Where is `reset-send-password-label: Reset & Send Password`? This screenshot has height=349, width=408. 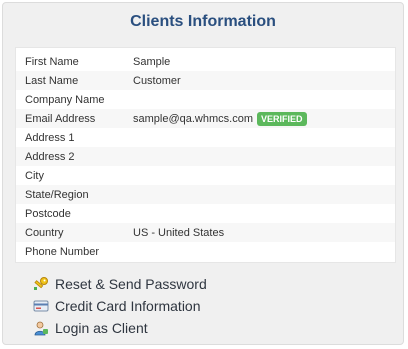
reset-send-password-label: Reset & Send Password is located at coordinates (131, 284).